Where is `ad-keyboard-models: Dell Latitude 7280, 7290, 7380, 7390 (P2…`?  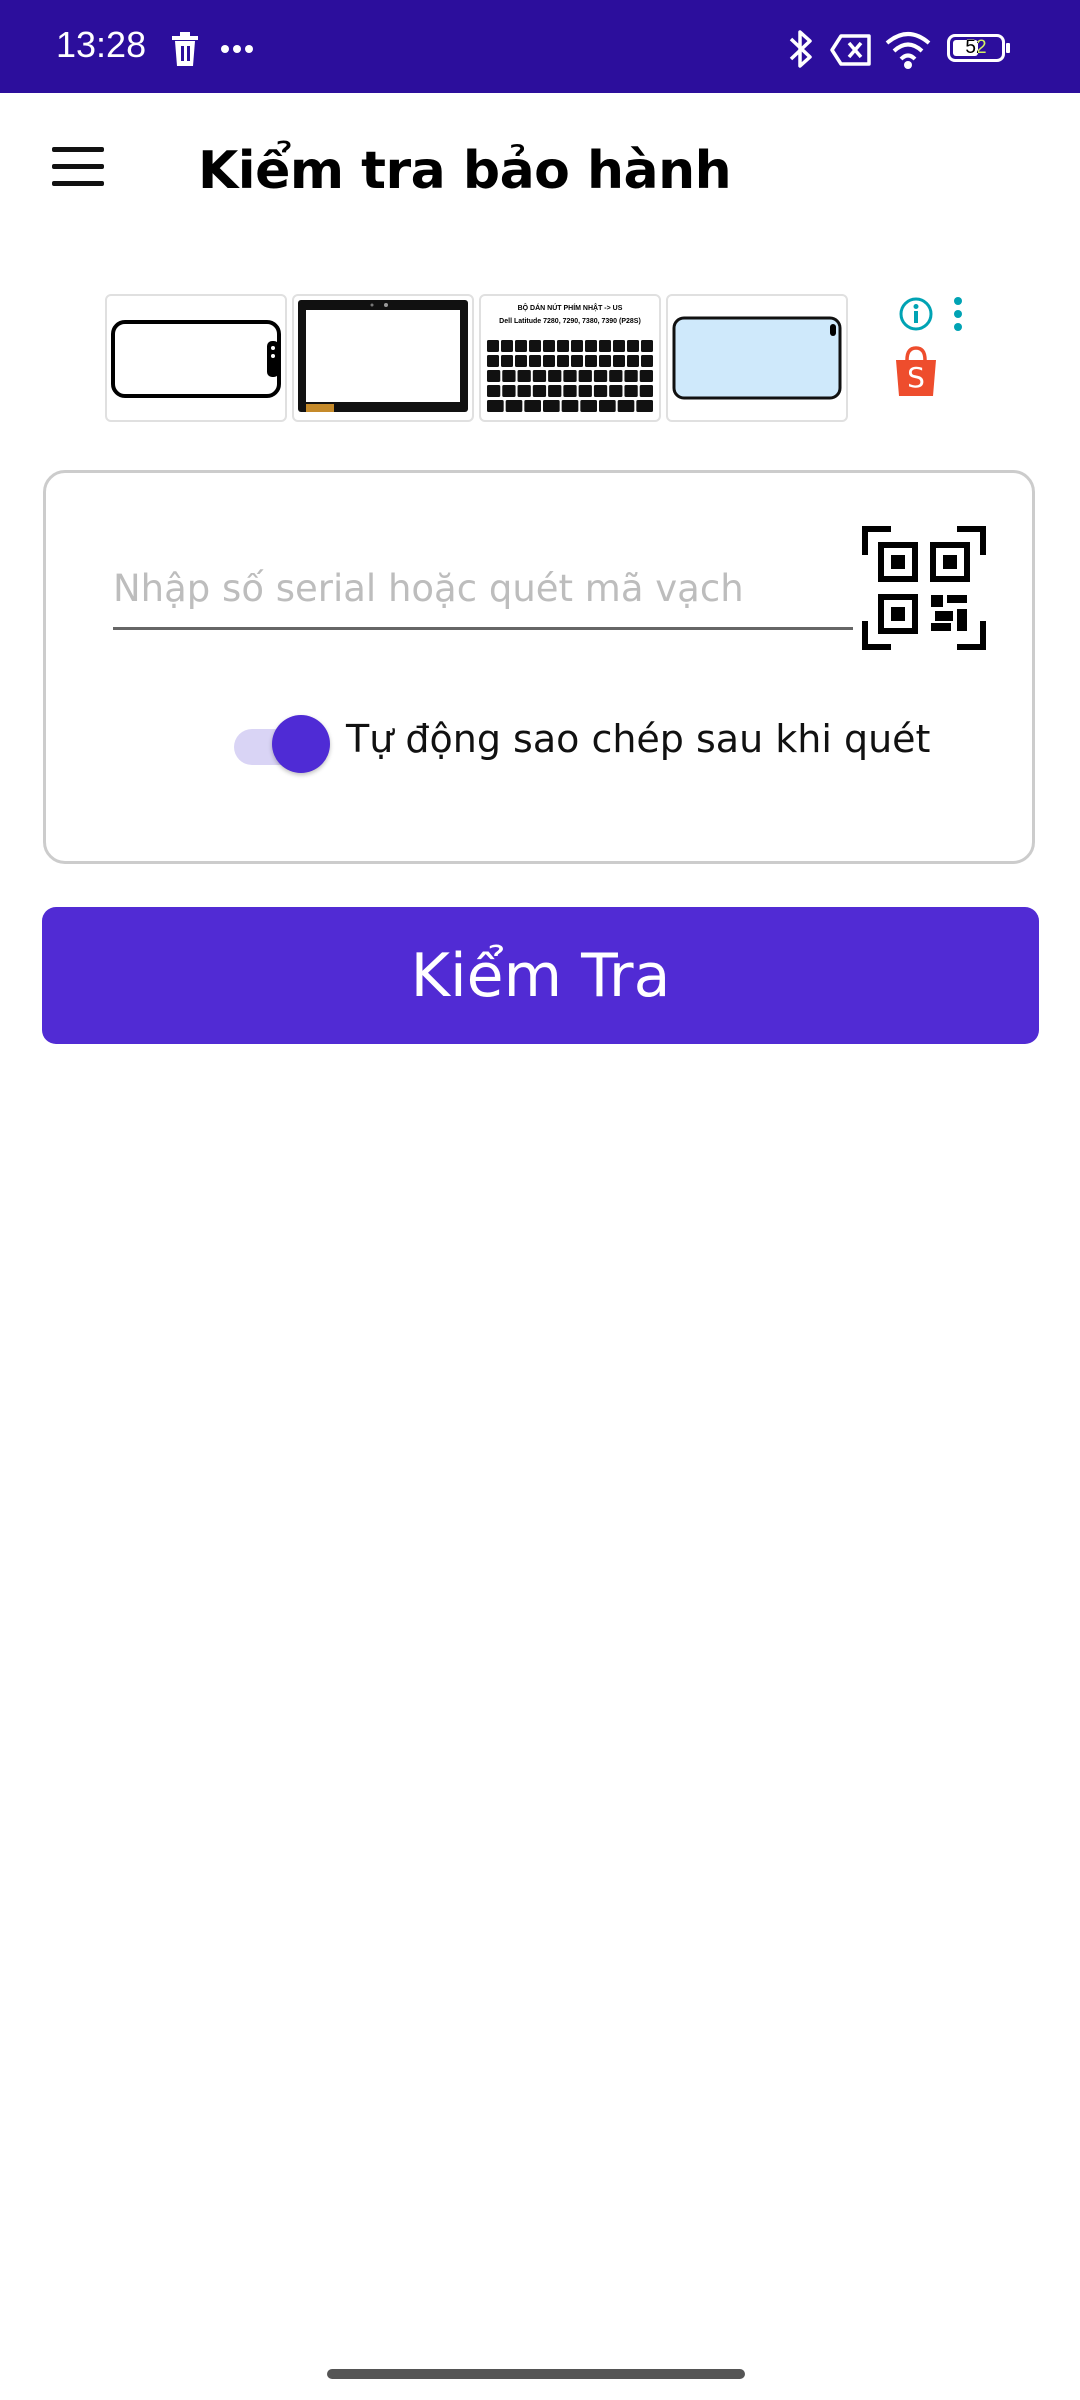
ad-keyboard-models: Dell Latitude 7280, 7290, 7380, 7390 (P2… is located at coordinates (570, 321).